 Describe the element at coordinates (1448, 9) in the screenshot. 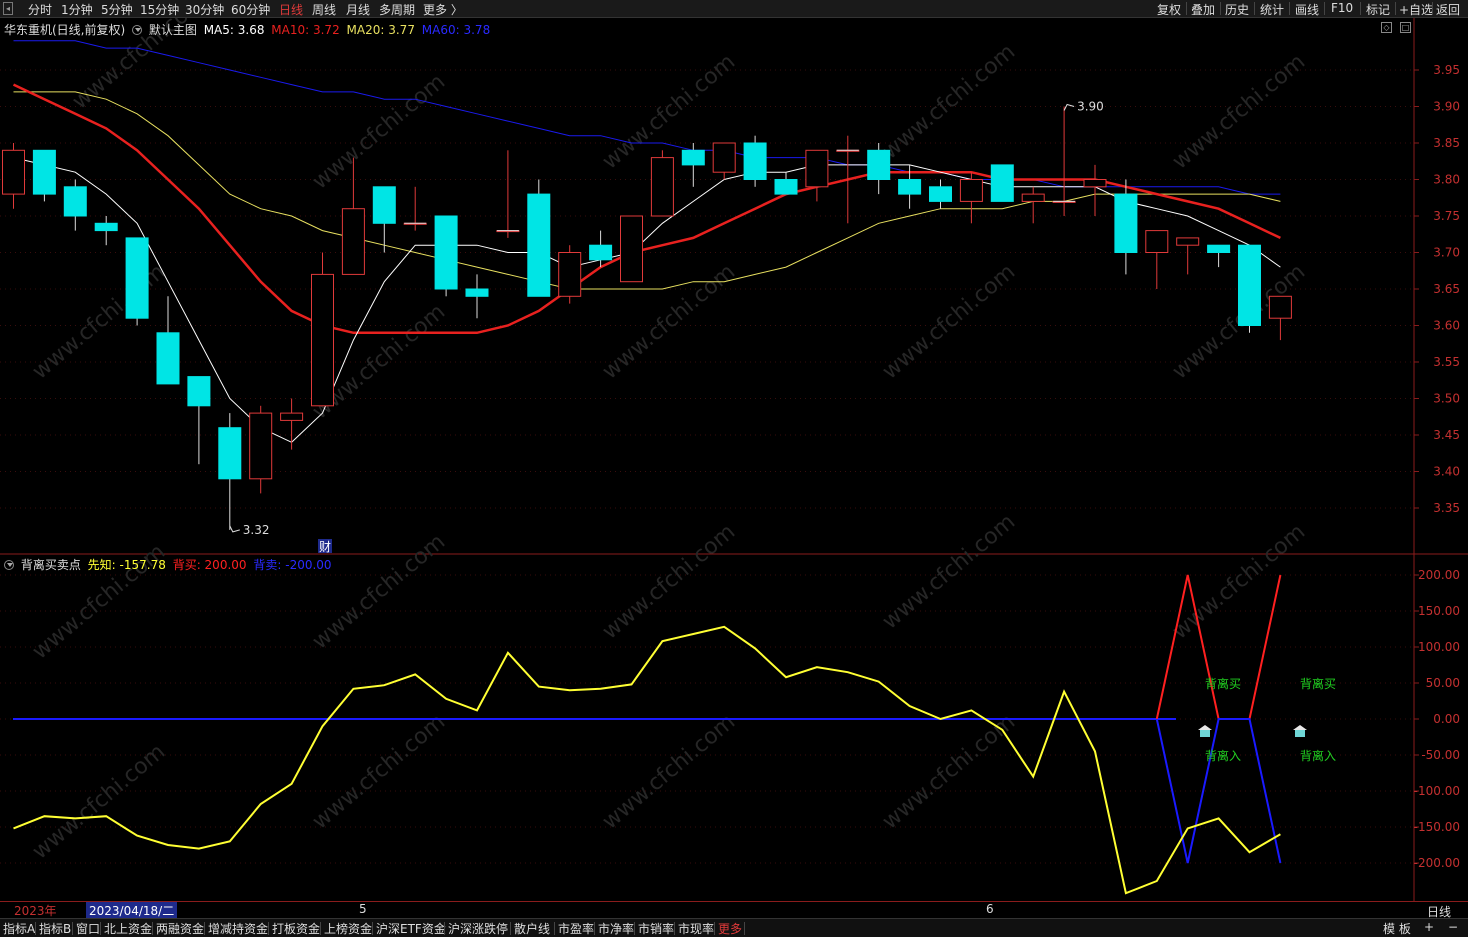

I see `back-button: 返回` at that location.